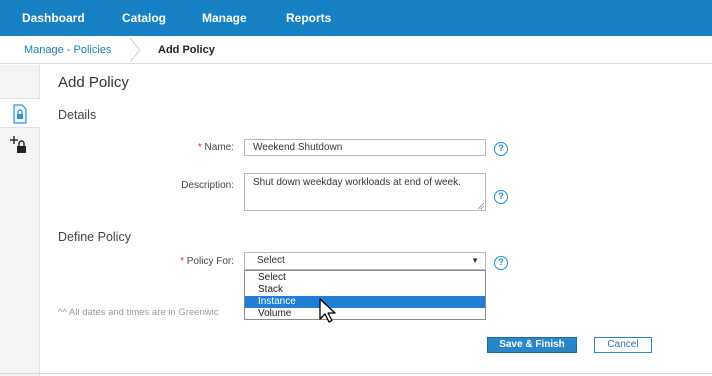 The width and height of the screenshot is (712, 376). Describe the element at coordinates (475, 260) in the screenshot. I see `chevron-down-icon: ▼` at that location.